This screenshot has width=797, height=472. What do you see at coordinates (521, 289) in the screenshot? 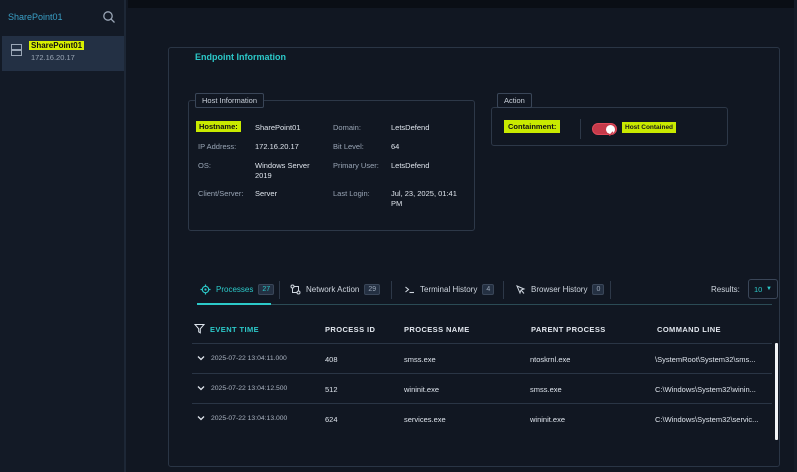
I see `cursor-icon` at bounding box center [521, 289].